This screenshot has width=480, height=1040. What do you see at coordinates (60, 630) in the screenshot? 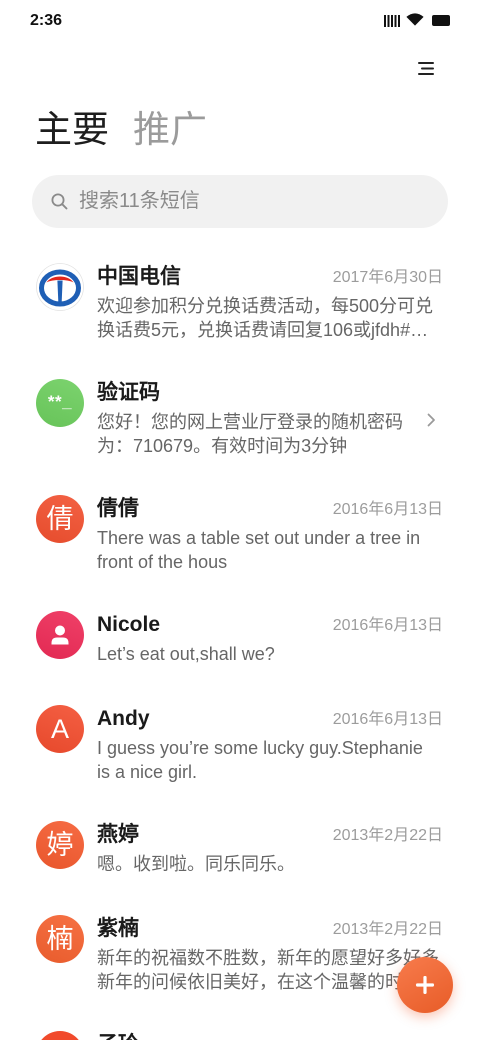
I see `person-head` at bounding box center [60, 630].